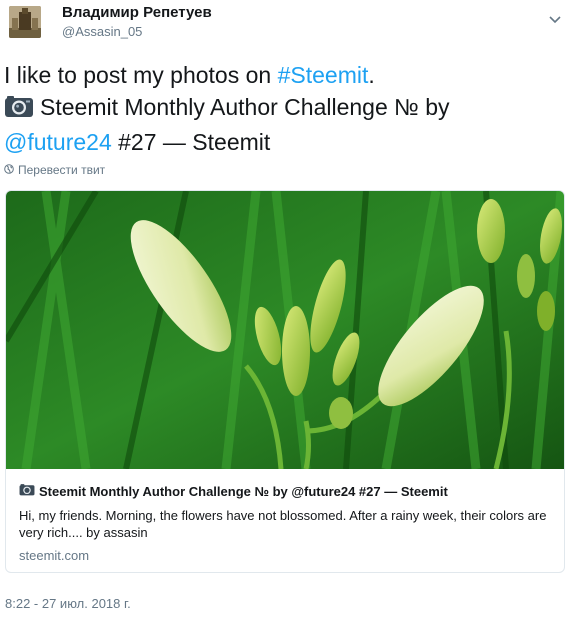 The height and width of the screenshot is (618, 583). I want to click on avatar, so click(25, 22).